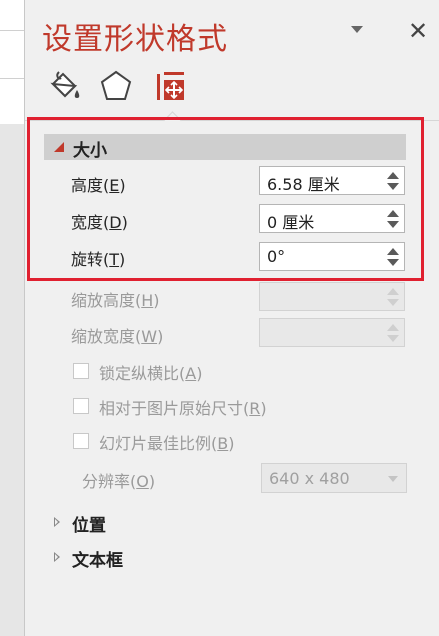  I want to click on scale-width-label: 缩放宽度(W), so click(117, 336).